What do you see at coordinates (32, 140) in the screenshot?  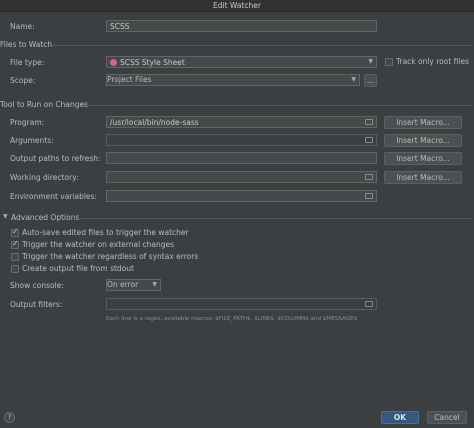 I see `arguments-label: Arguments:` at bounding box center [32, 140].